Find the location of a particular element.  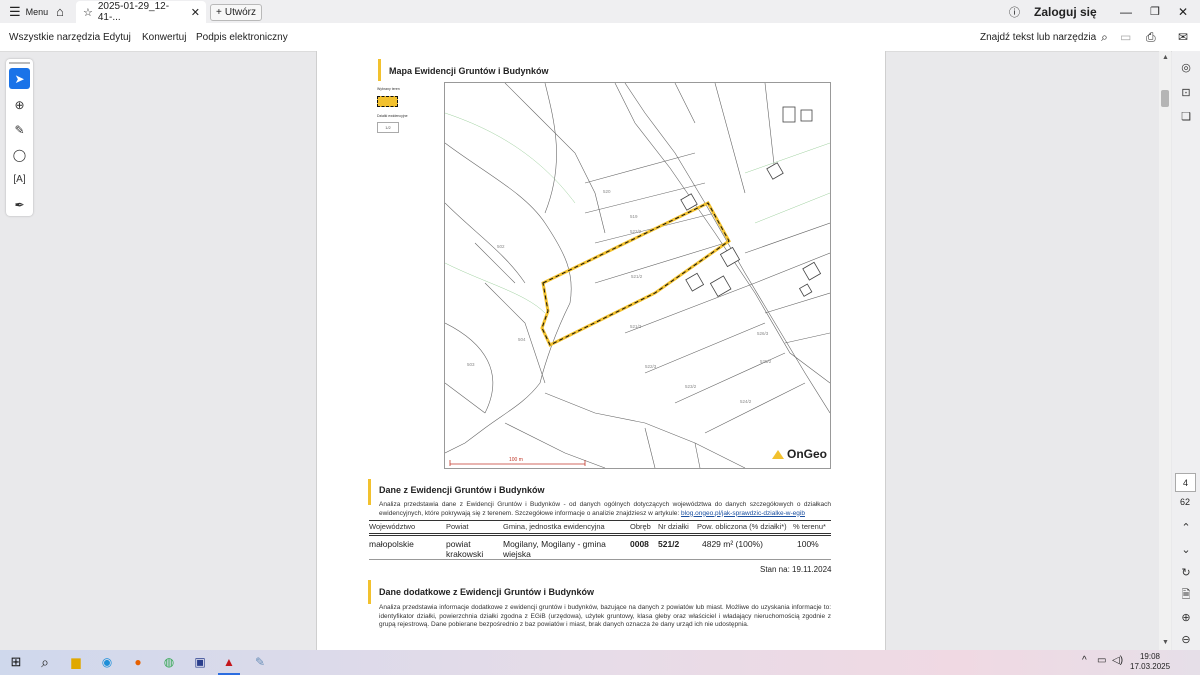

parcel-label: 522/3 is located at coordinates (651, 366).